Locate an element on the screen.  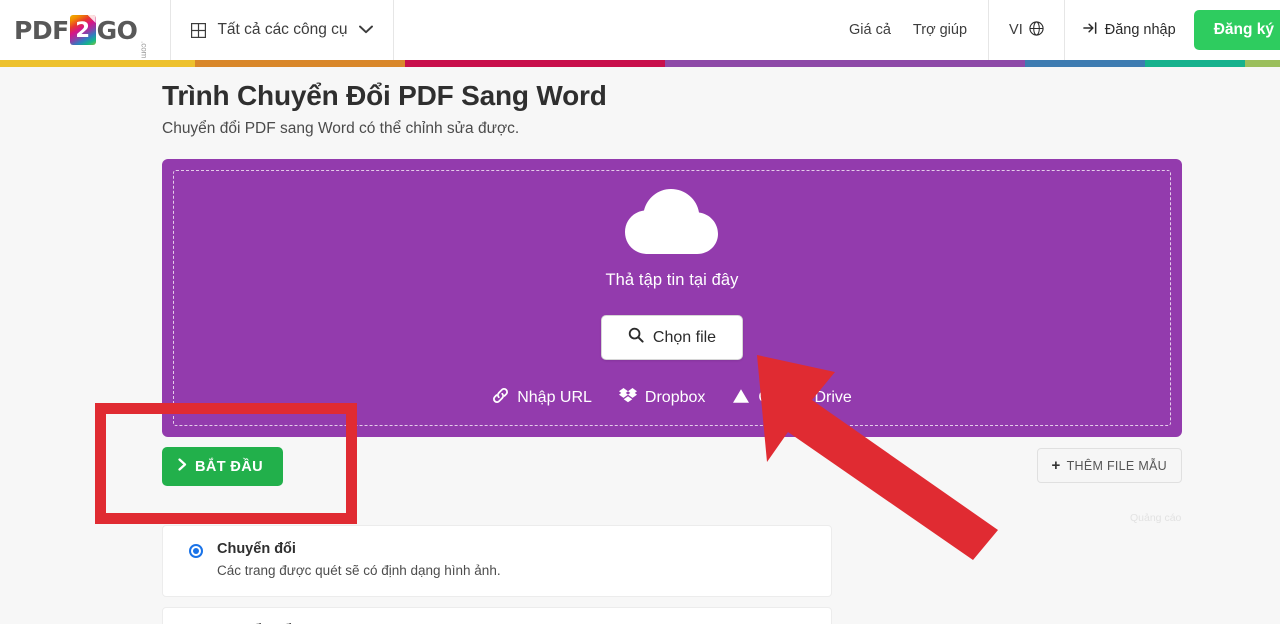
color-stripe is located at coordinates (640, 63).